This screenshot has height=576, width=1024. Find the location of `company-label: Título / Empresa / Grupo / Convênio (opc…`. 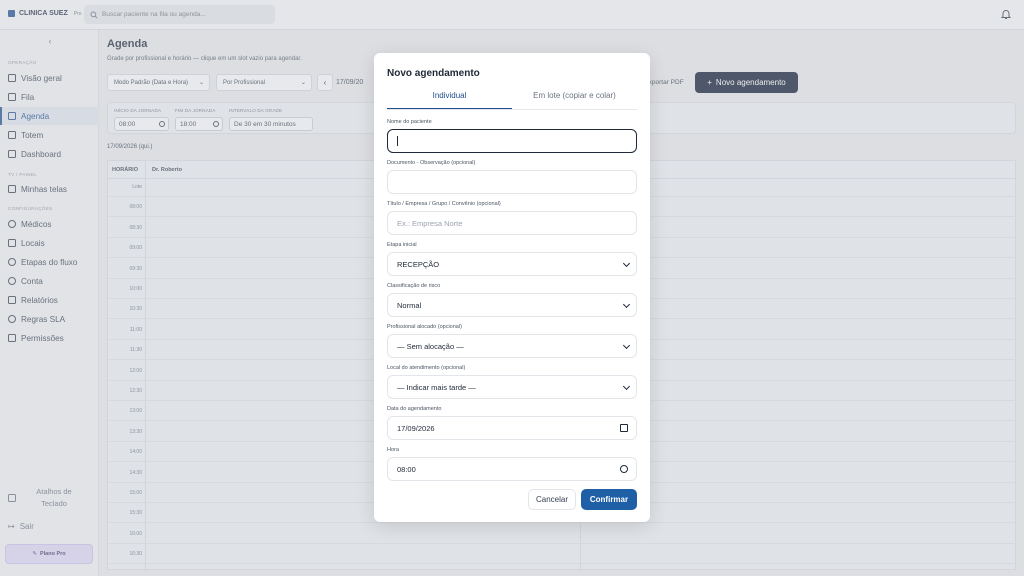

company-label: Título / Empresa / Grupo / Convênio (opc… is located at coordinates (444, 204).